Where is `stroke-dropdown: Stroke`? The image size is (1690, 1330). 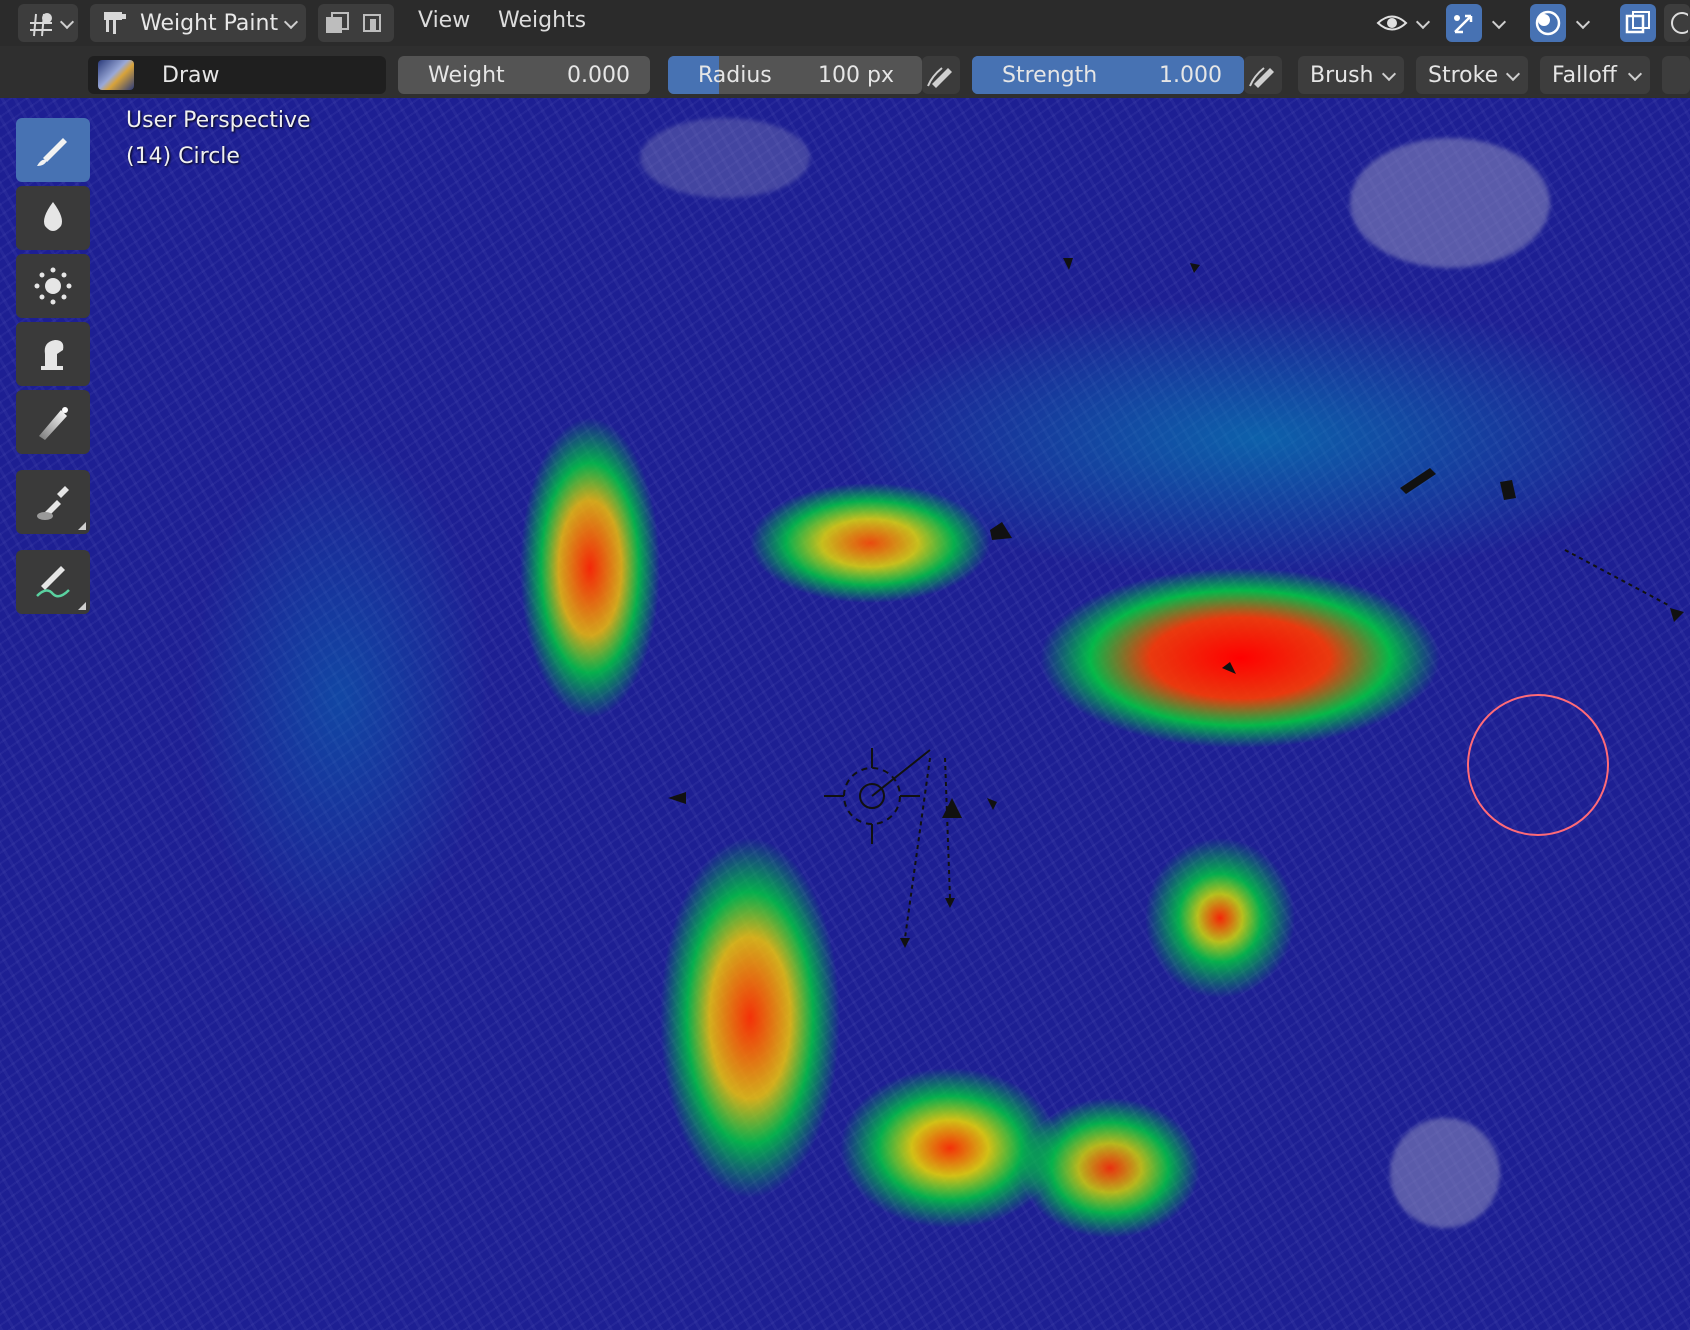 stroke-dropdown: Stroke is located at coordinates (1472, 75).